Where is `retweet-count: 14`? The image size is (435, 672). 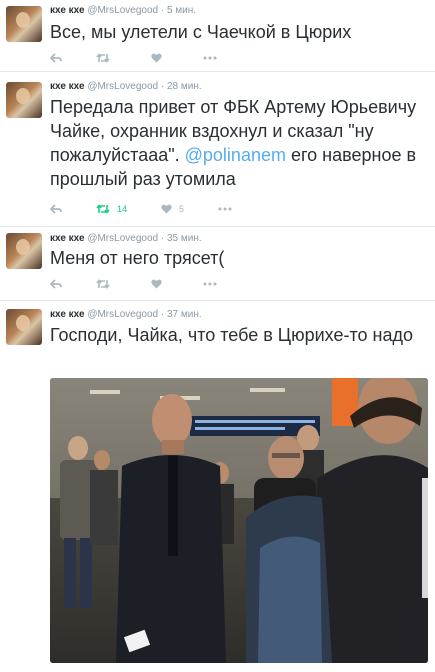 retweet-count: 14 is located at coordinates (122, 209).